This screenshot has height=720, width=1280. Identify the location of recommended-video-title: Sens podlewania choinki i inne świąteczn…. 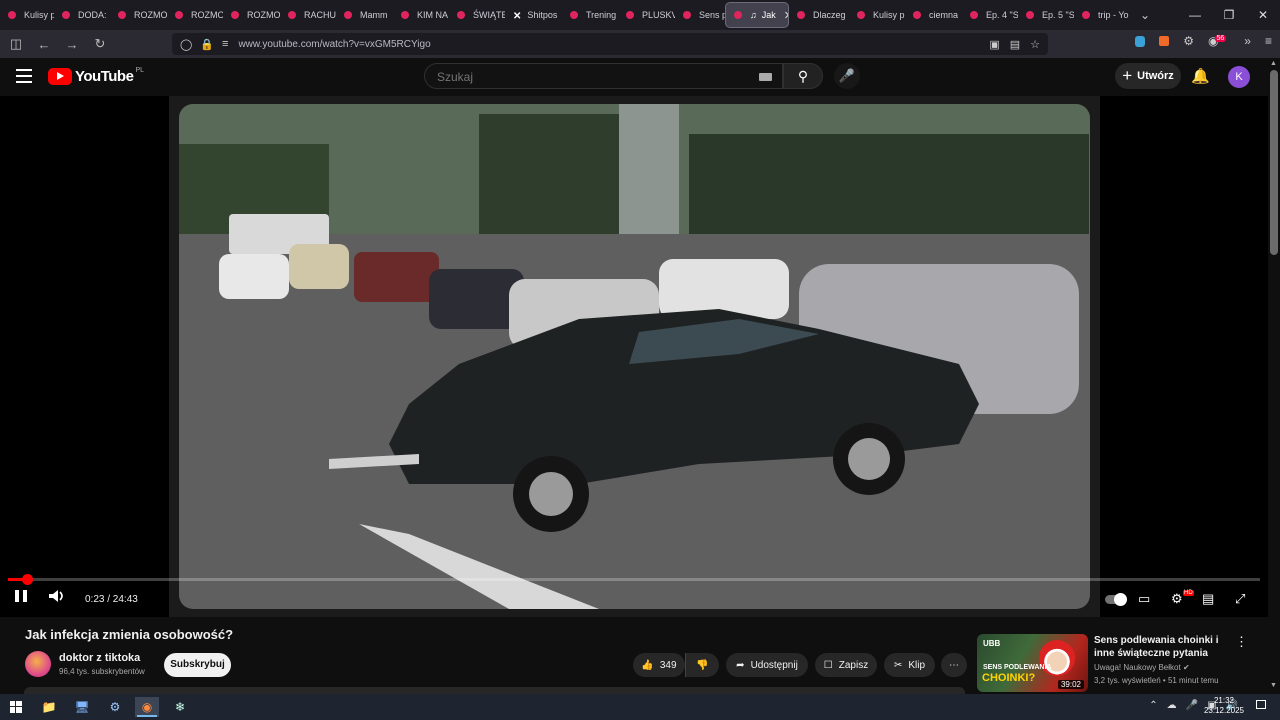
(1164, 647).